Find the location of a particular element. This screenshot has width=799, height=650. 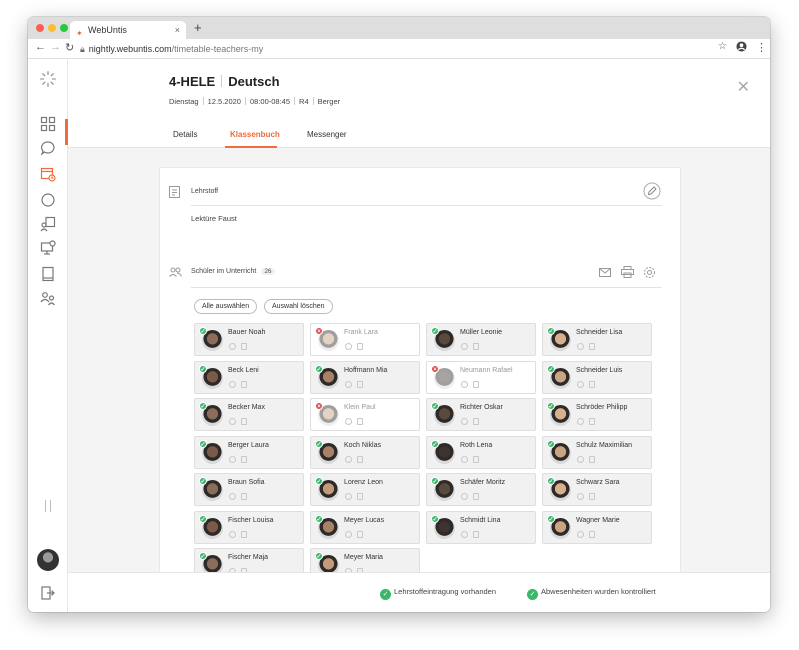

student-card: × Klein Paul is located at coordinates (365, 414).